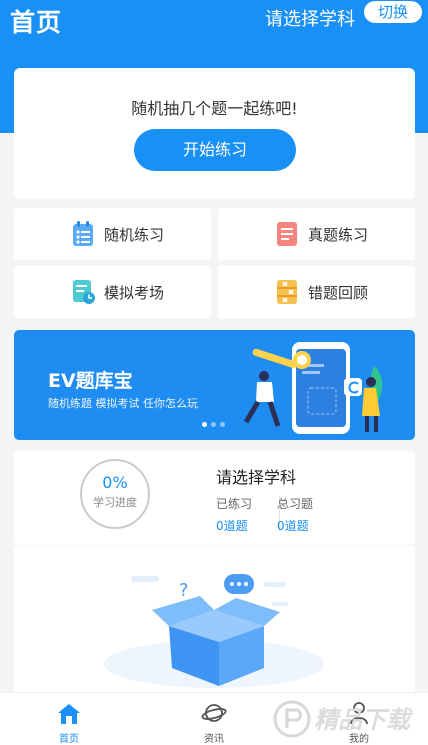 The height and width of the screenshot is (745, 428). I want to click on planet-icon, so click(214, 713).